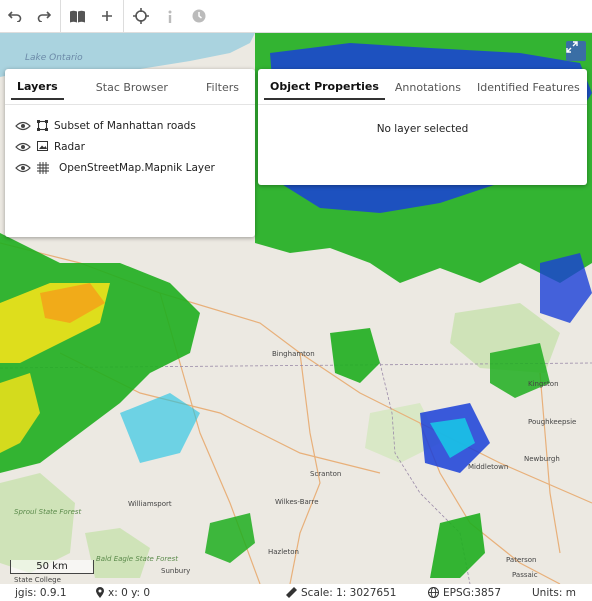  I want to click on undo-button, so click(14, 16).